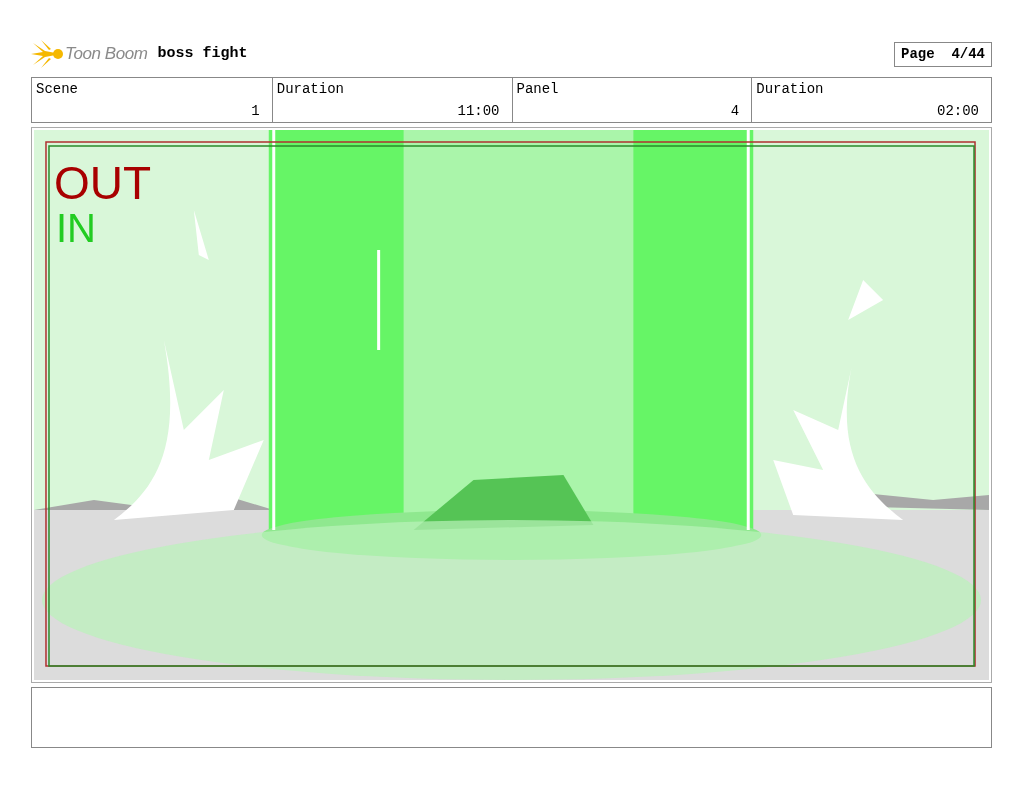 Image resolution: width=1024 pixels, height=793 pixels. I want to click on document-title: boss fight, so click(202, 53).